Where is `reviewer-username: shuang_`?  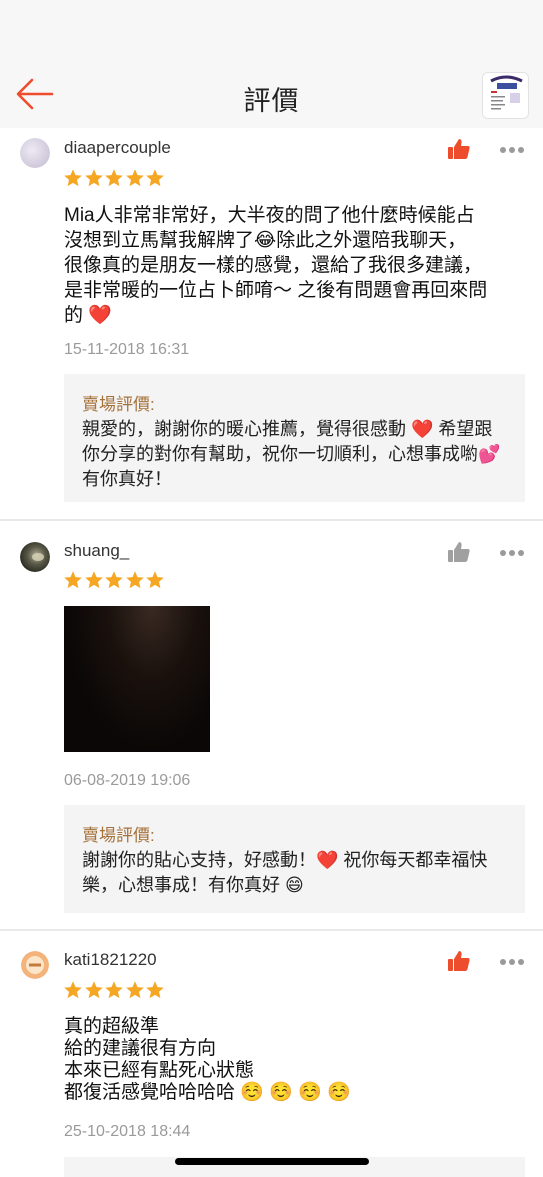
reviewer-username: shuang_ is located at coordinates (96, 551).